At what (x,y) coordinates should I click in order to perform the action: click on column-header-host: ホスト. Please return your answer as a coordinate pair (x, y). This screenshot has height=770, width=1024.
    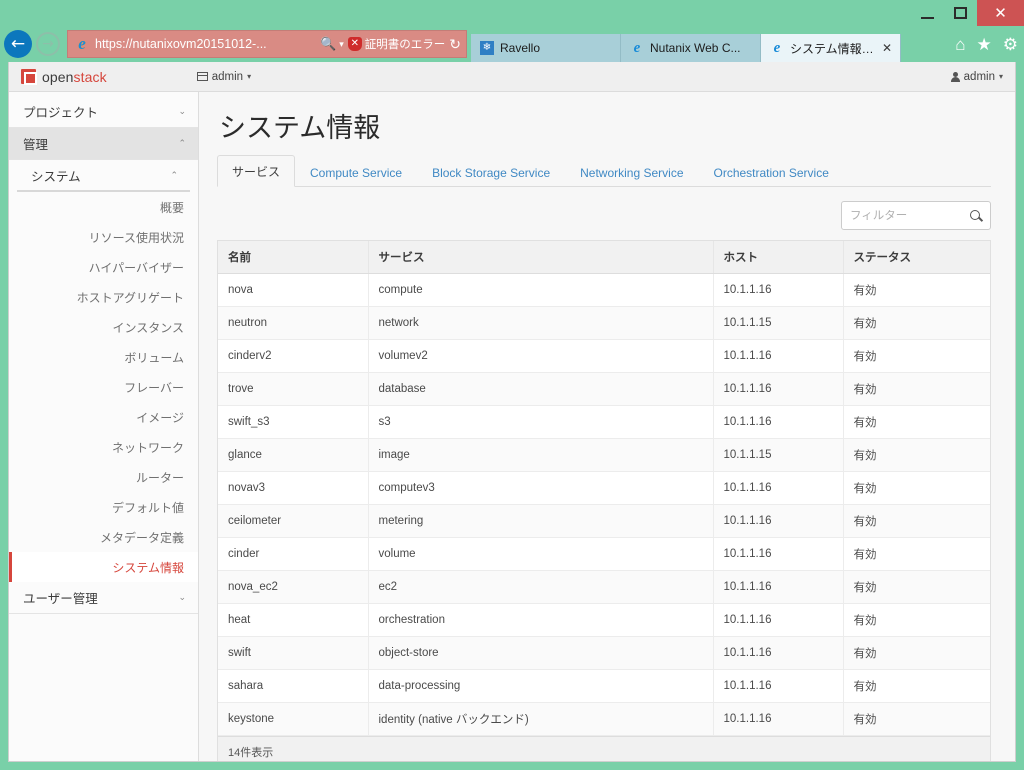
    Looking at the image, I should click on (778, 257).